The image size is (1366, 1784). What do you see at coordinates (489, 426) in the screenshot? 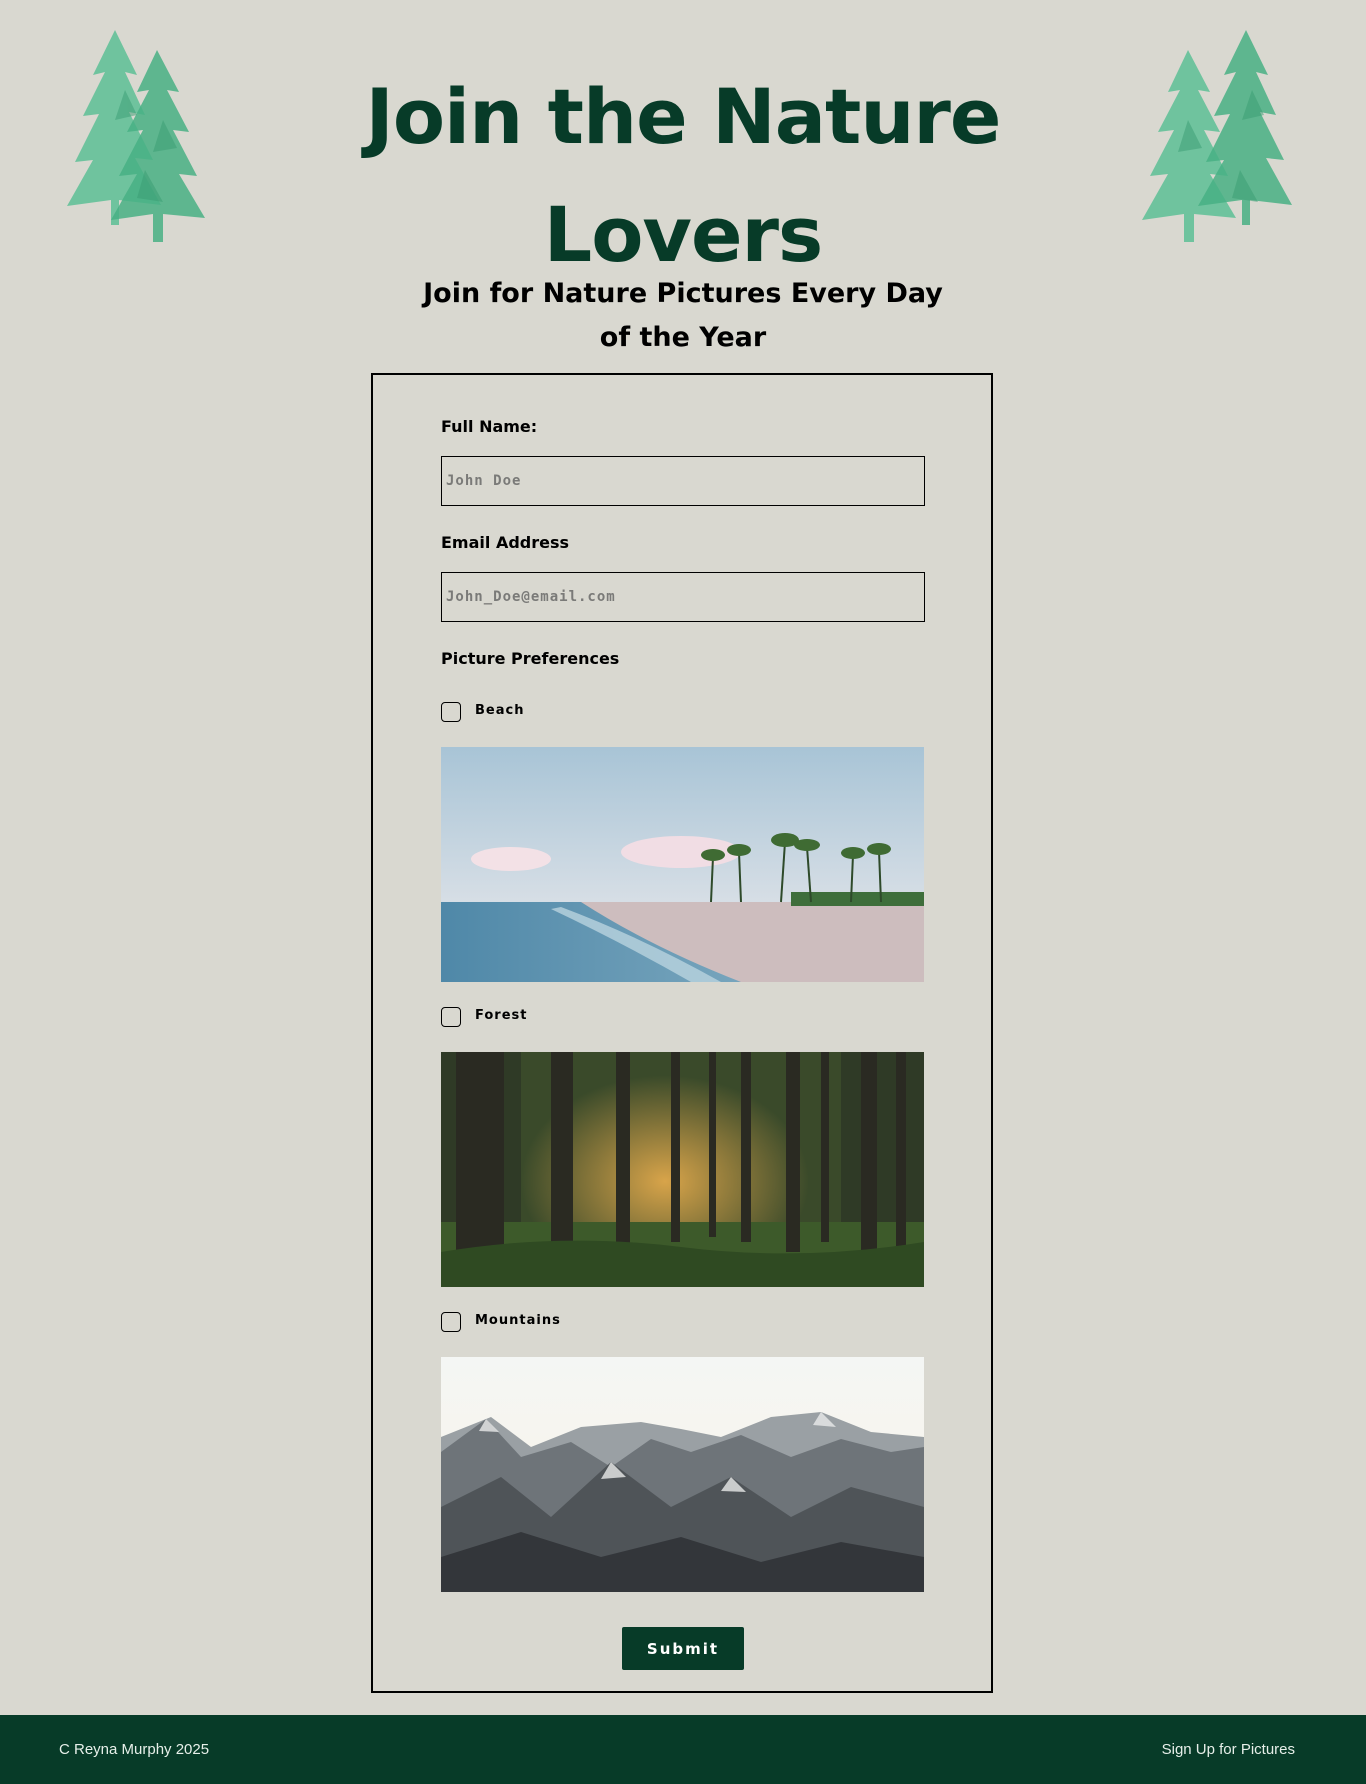
I see `full-name-label: Full Name:` at bounding box center [489, 426].